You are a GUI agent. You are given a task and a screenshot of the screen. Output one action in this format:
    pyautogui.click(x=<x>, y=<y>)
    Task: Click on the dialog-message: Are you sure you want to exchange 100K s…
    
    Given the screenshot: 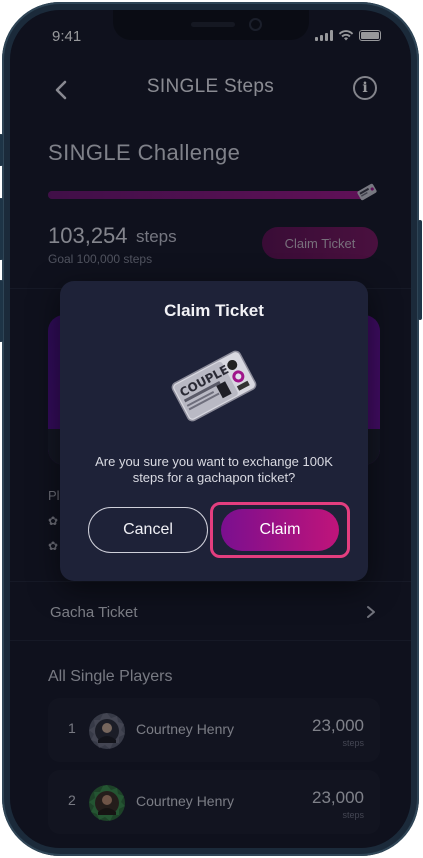 What is the action you would take?
    pyautogui.click(x=214, y=469)
    